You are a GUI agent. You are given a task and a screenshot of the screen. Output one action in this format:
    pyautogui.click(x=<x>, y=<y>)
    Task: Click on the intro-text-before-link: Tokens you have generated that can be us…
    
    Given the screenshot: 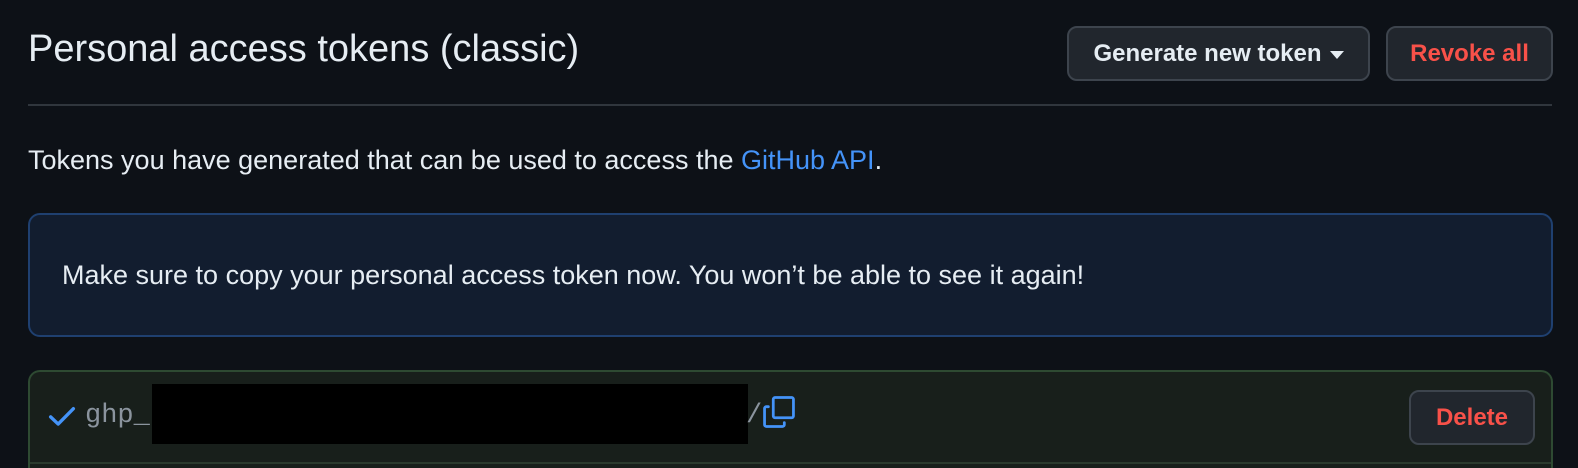 What is the action you would take?
    pyautogui.click(x=384, y=160)
    